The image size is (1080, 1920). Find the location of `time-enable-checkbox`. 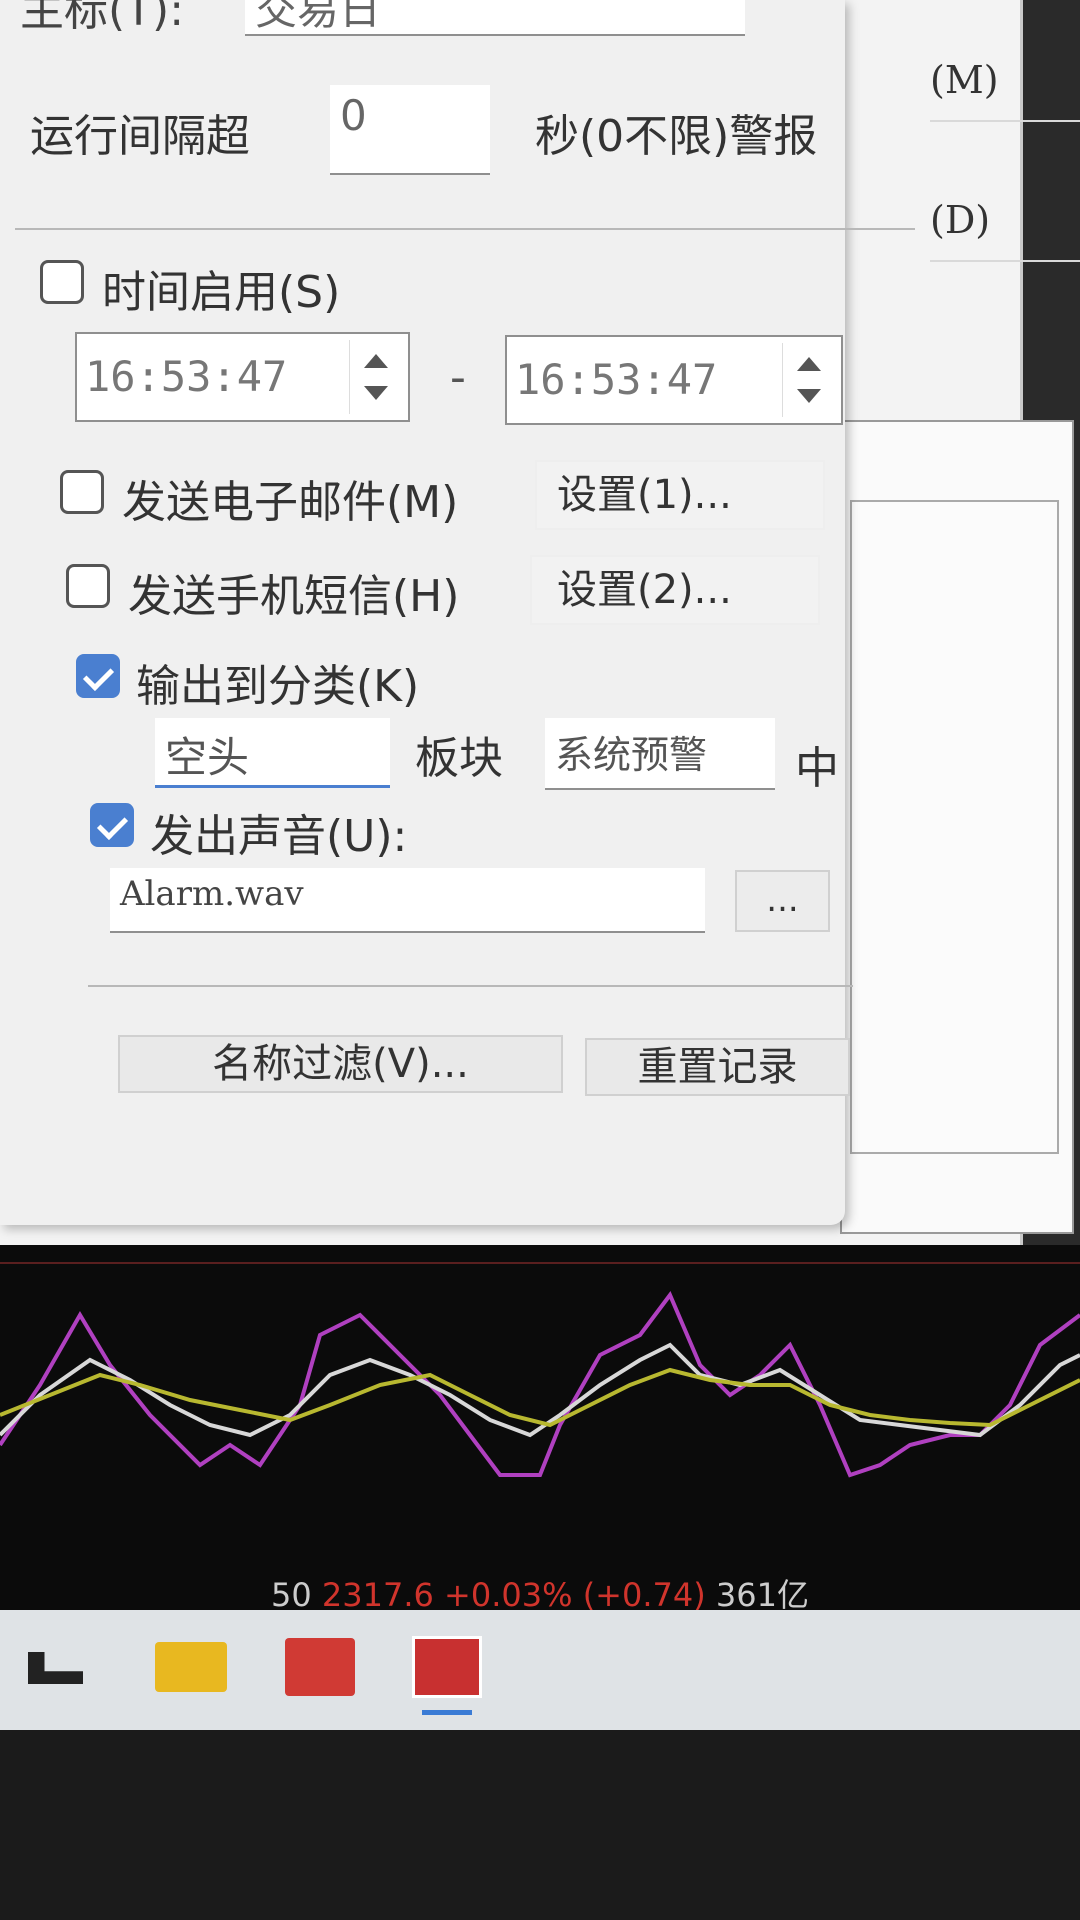

time-enable-checkbox is located at coordinates (62, 282).